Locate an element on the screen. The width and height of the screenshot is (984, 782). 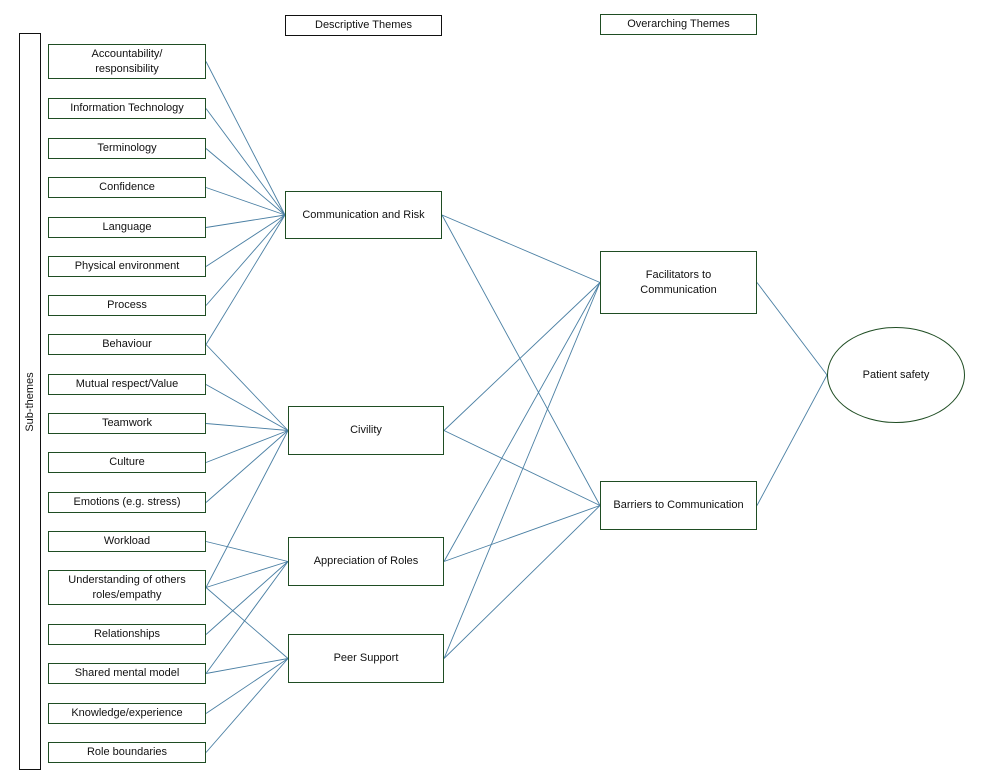
sub-theme-relationships: Relationships is located at coordinates (127, 634).